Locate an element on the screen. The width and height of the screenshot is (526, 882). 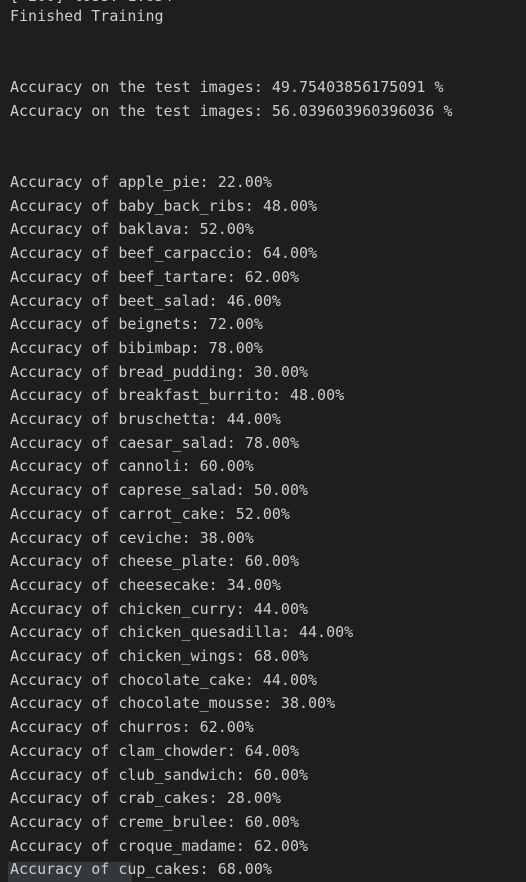
status-line: Finished Training is located at coordinates (87, 16).